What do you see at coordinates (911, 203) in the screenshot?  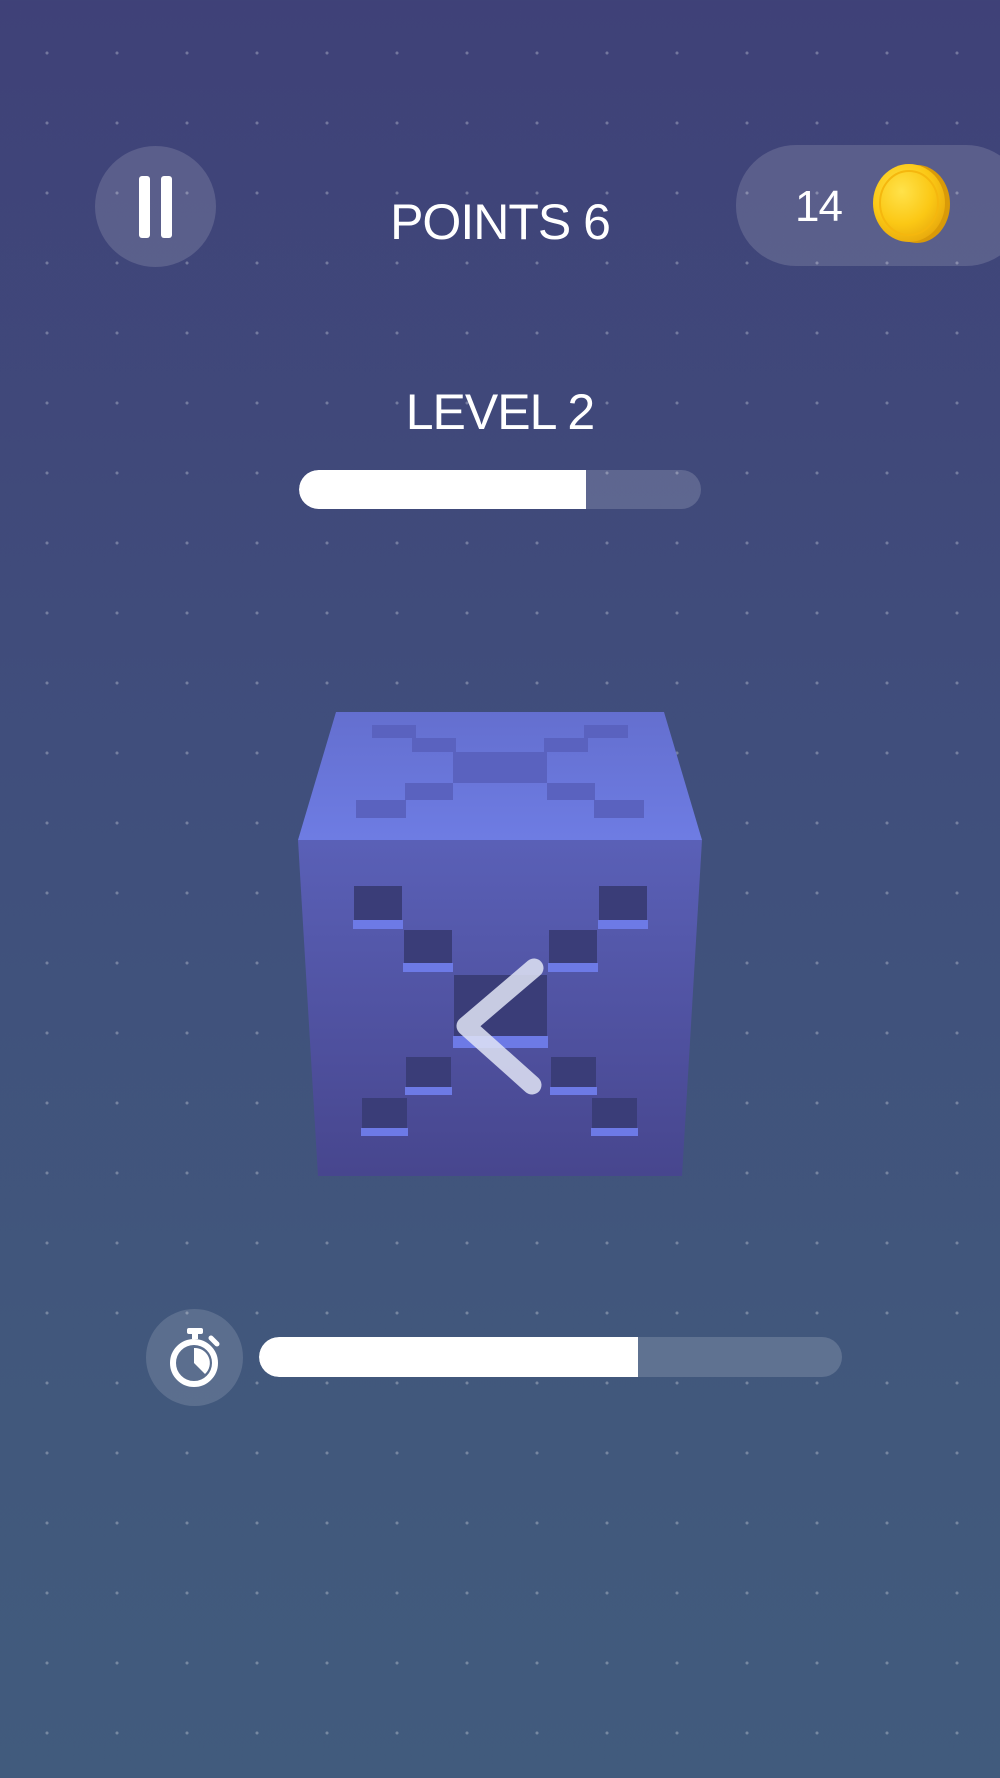 I see `coin-icon` at bounding box center [911, 203].